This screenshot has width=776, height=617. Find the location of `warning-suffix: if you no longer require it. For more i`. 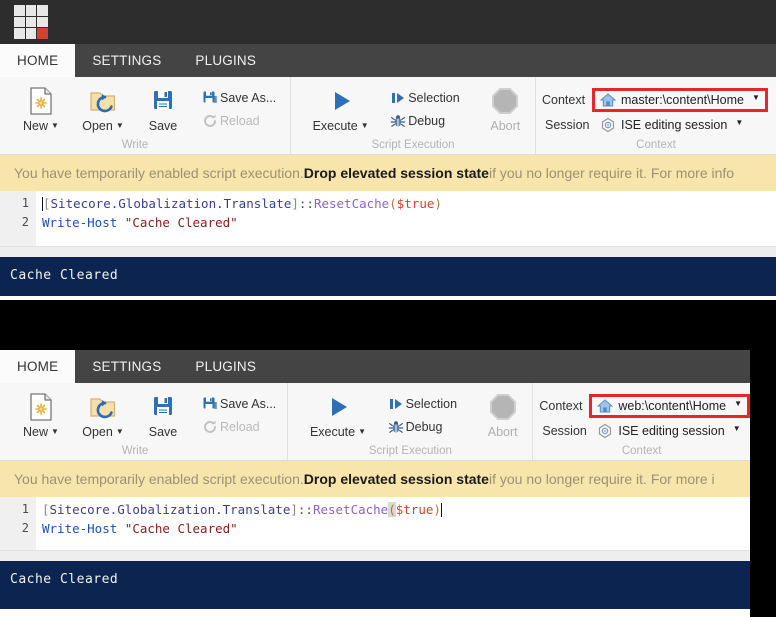

warning-suffix: if you no longer require it. For more i is located at coordinates (601, 479).